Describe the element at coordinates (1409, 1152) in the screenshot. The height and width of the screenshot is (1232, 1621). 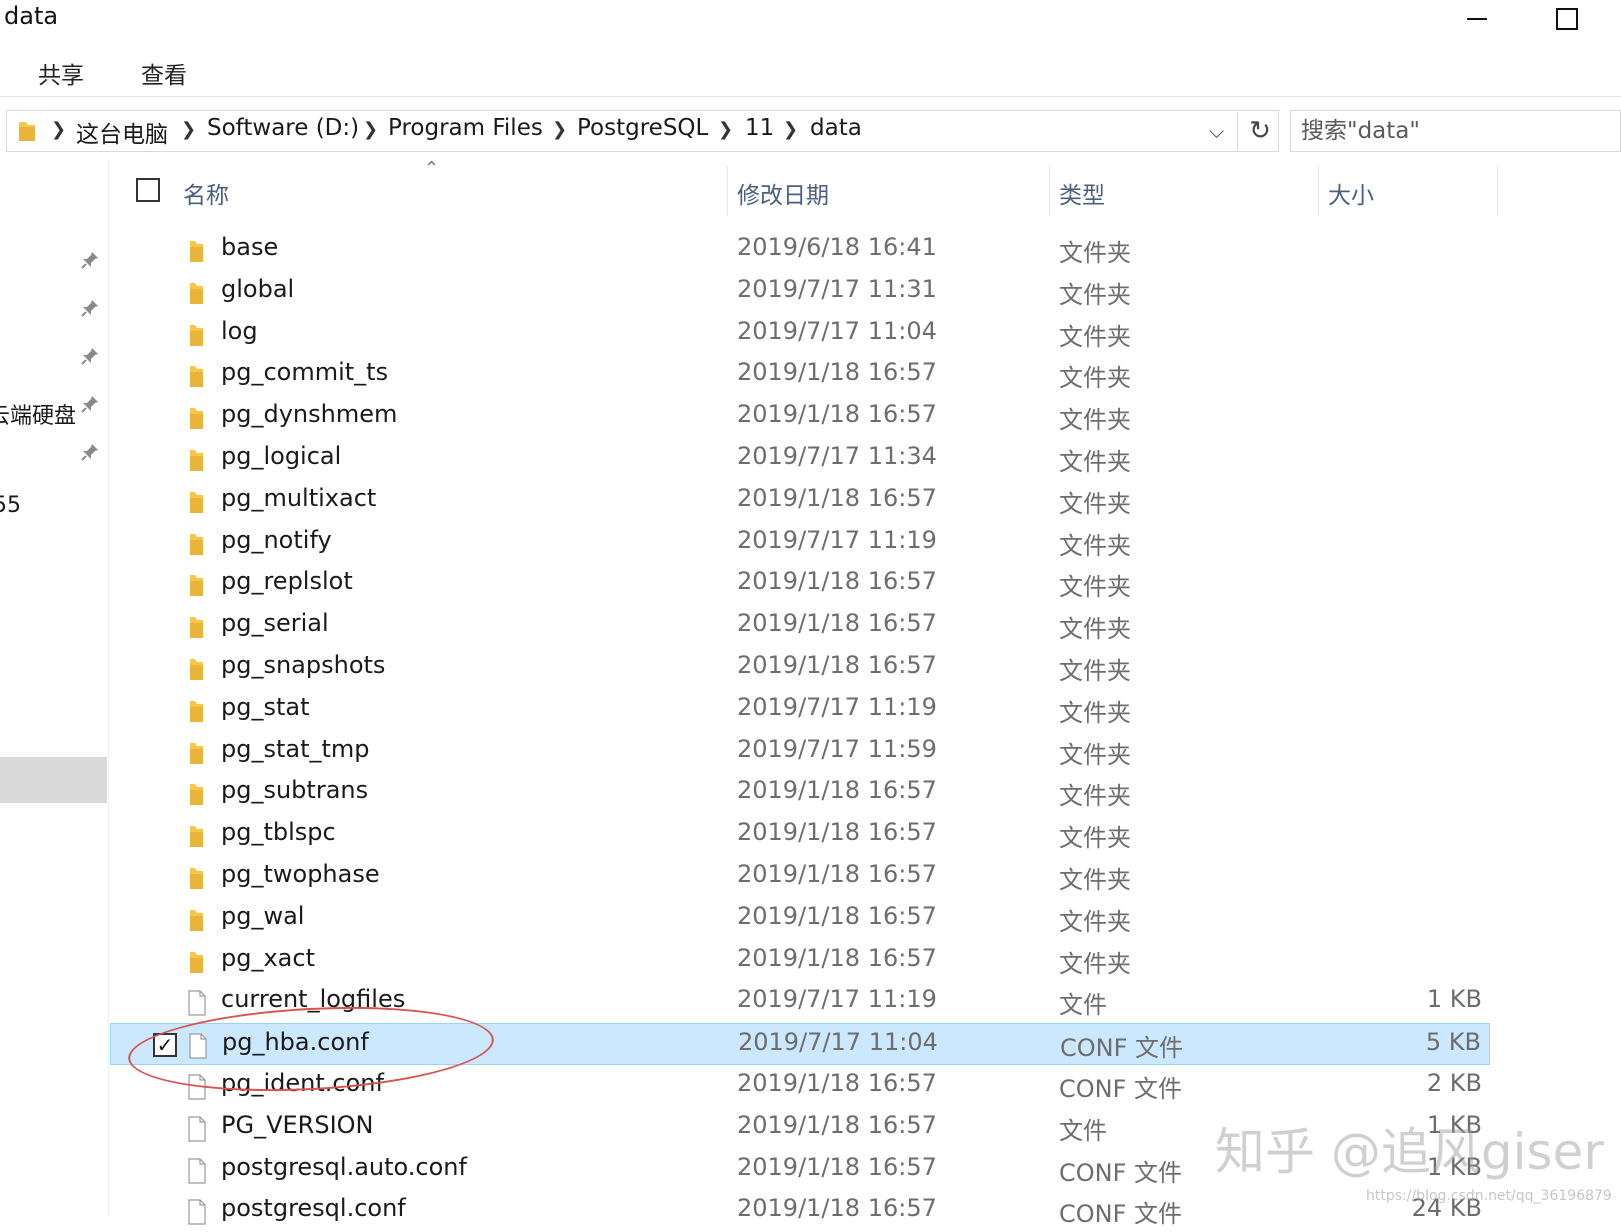
I see `watermark-text: 知乎 @追风giser` at that location.